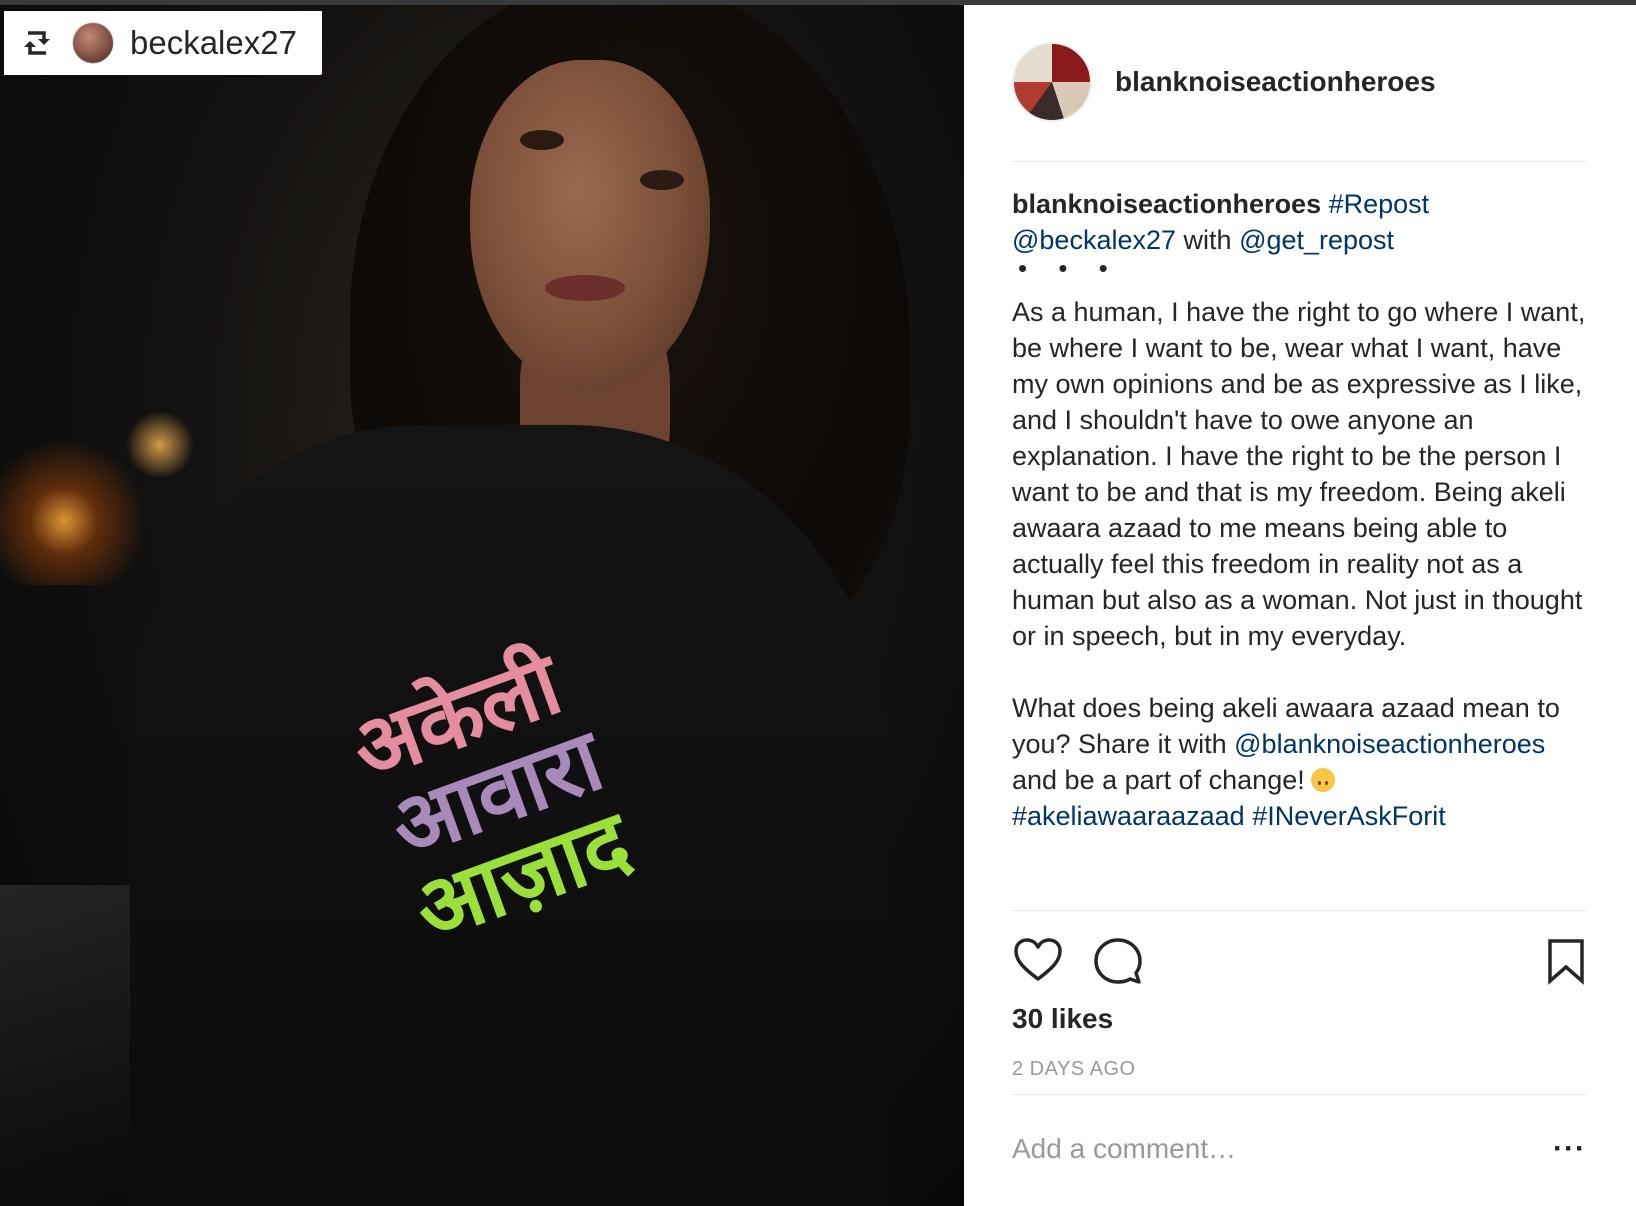  I want to click on photo-lips, so click(585, 288).